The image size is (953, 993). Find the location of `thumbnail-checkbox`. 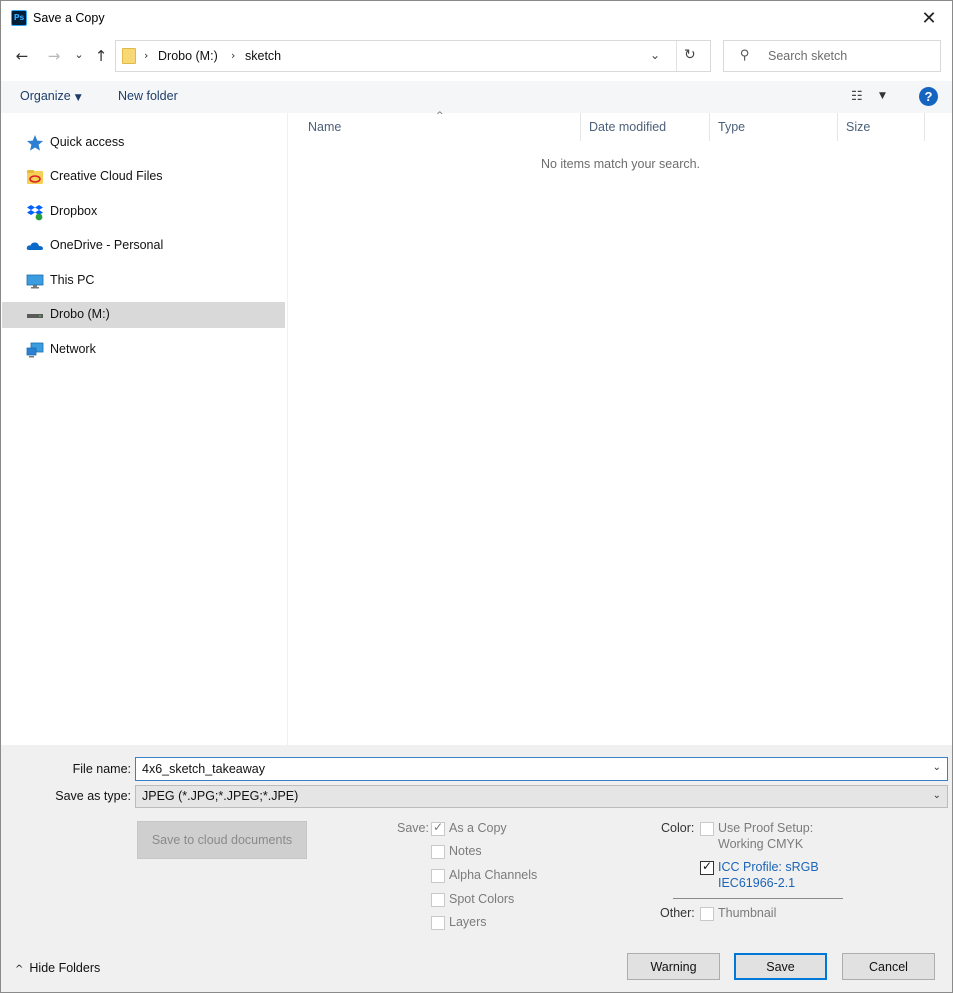

thumbnail-checkbox is located at coordinates (707, 914).